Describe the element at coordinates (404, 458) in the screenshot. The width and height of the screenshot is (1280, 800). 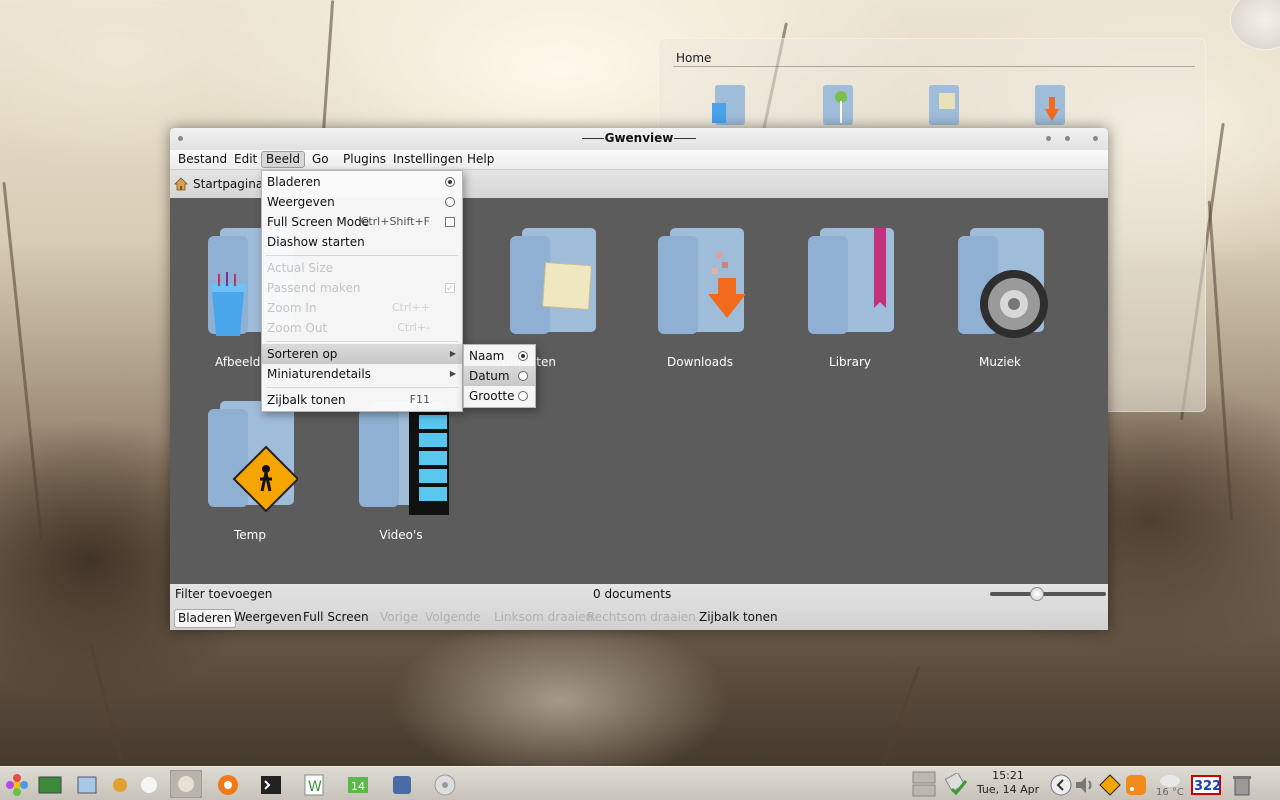
I see `videos-folder-icon` at that location.